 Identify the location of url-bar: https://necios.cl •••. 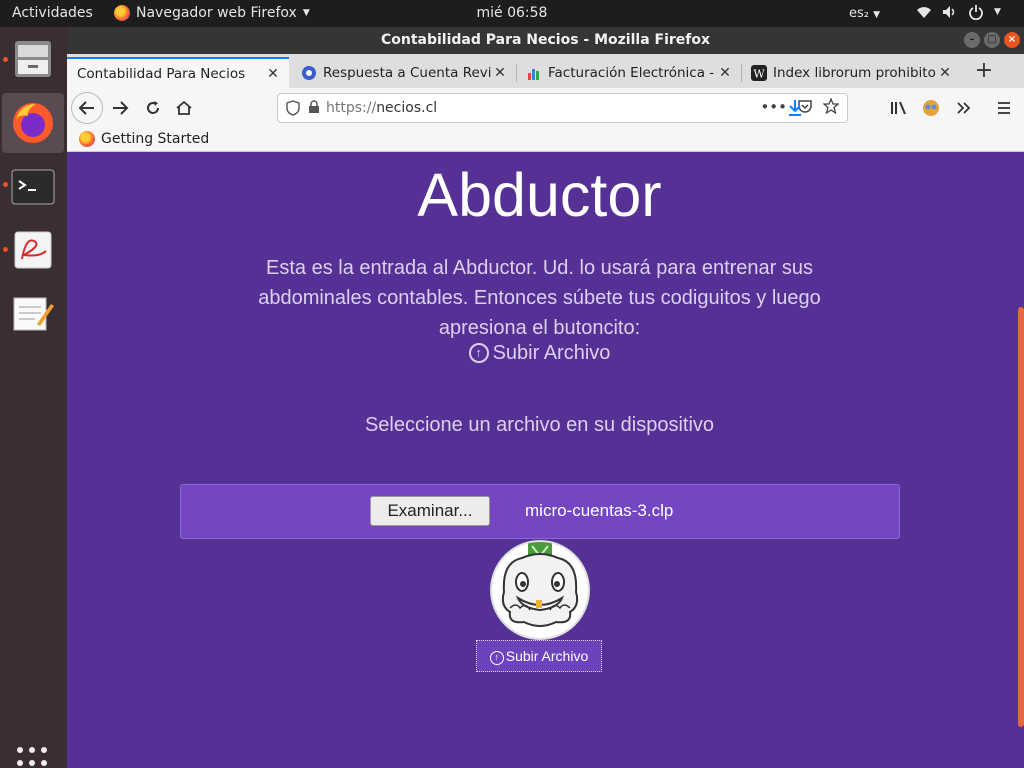
(562, 108).